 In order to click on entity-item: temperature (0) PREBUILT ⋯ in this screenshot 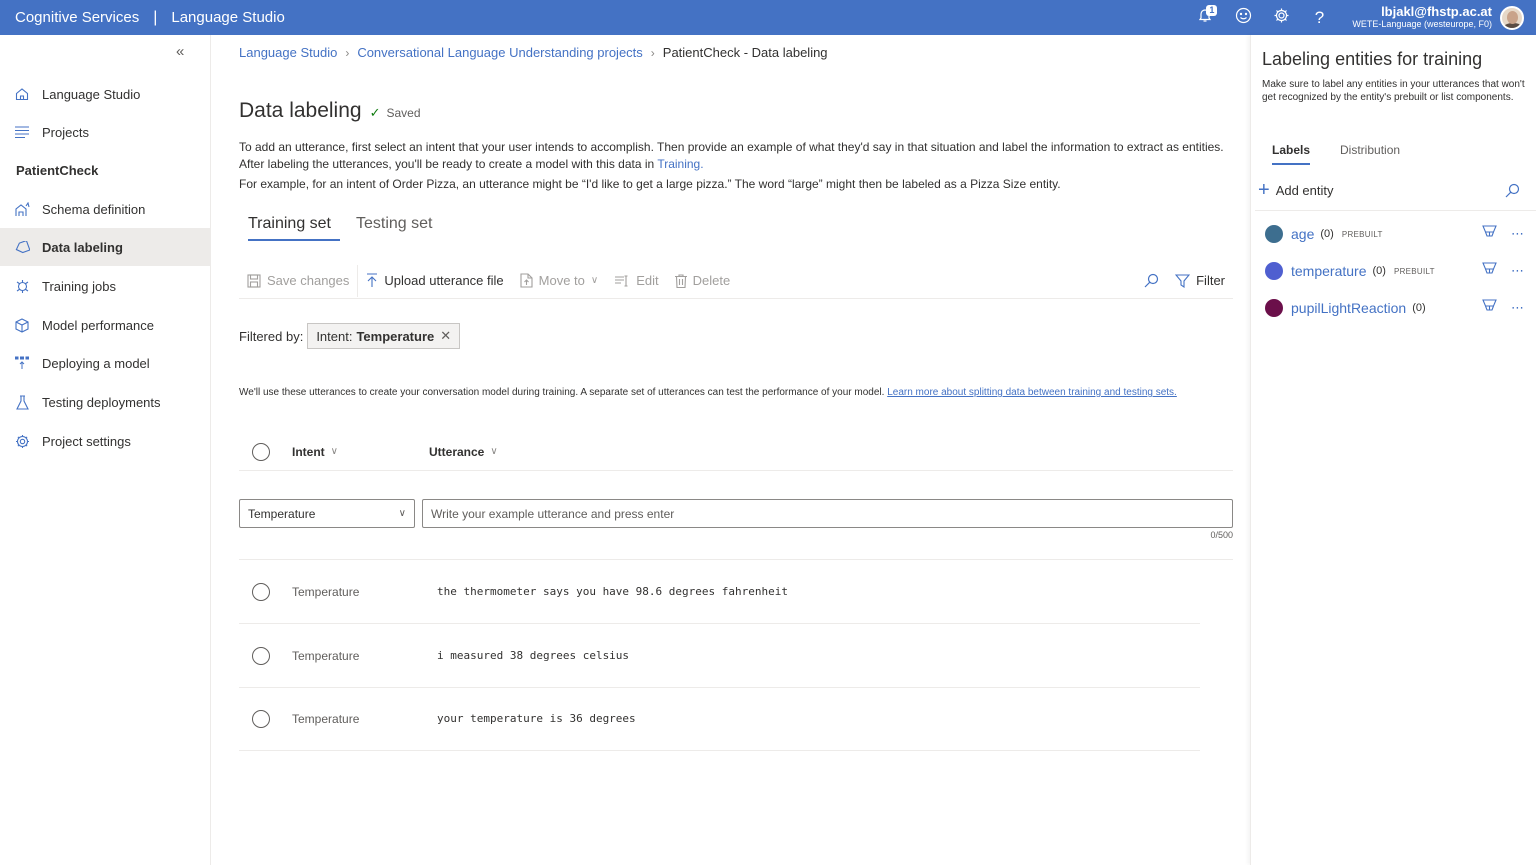, I will do `click(1395, 271)`.